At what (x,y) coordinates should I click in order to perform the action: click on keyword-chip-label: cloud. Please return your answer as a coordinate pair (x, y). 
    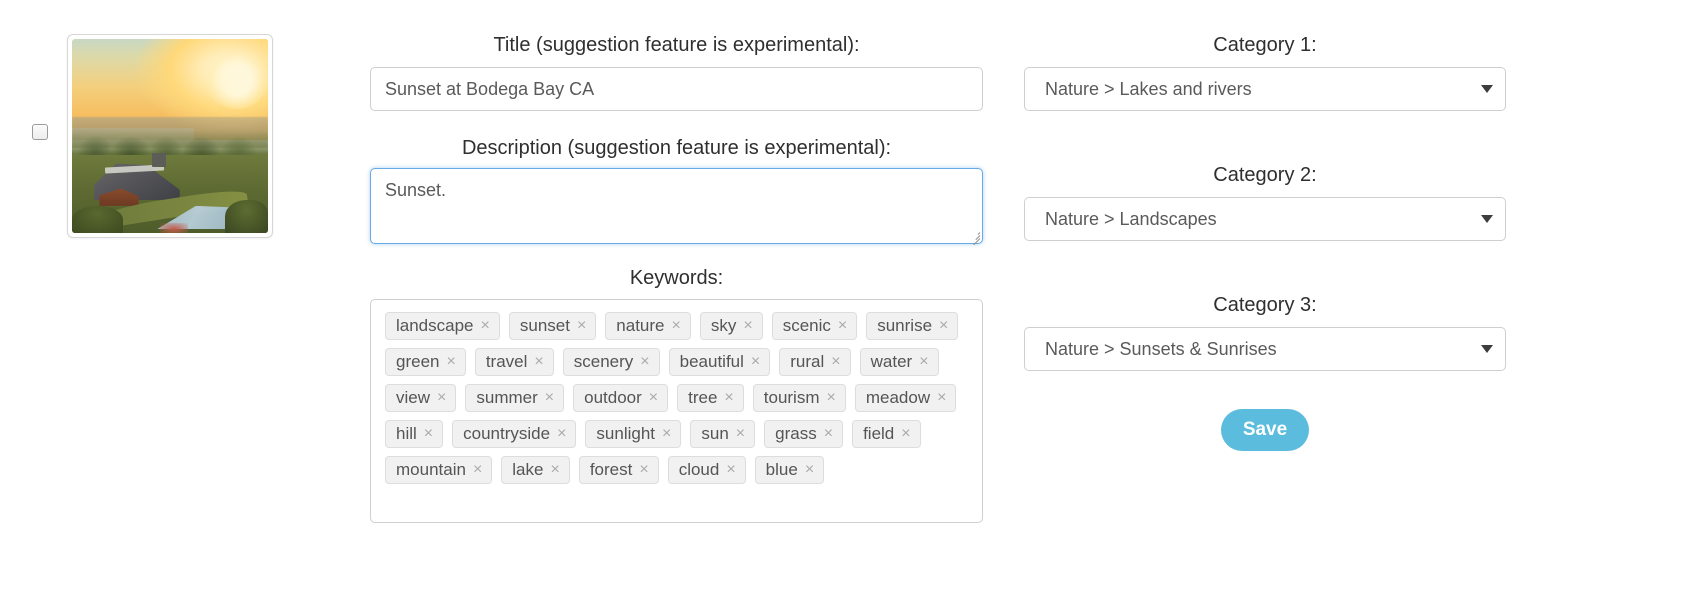
    Looking at the image, I should click on (699, 469).